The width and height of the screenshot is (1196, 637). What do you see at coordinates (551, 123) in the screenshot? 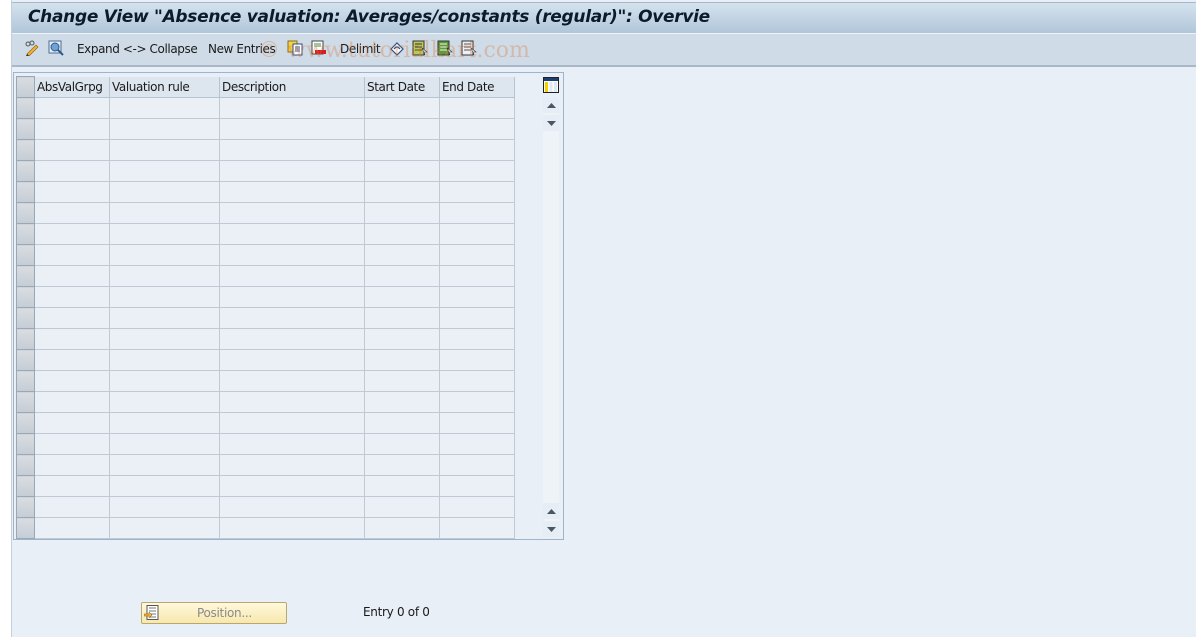
I see `scroll-down-button` at bounding box center [551, 123].